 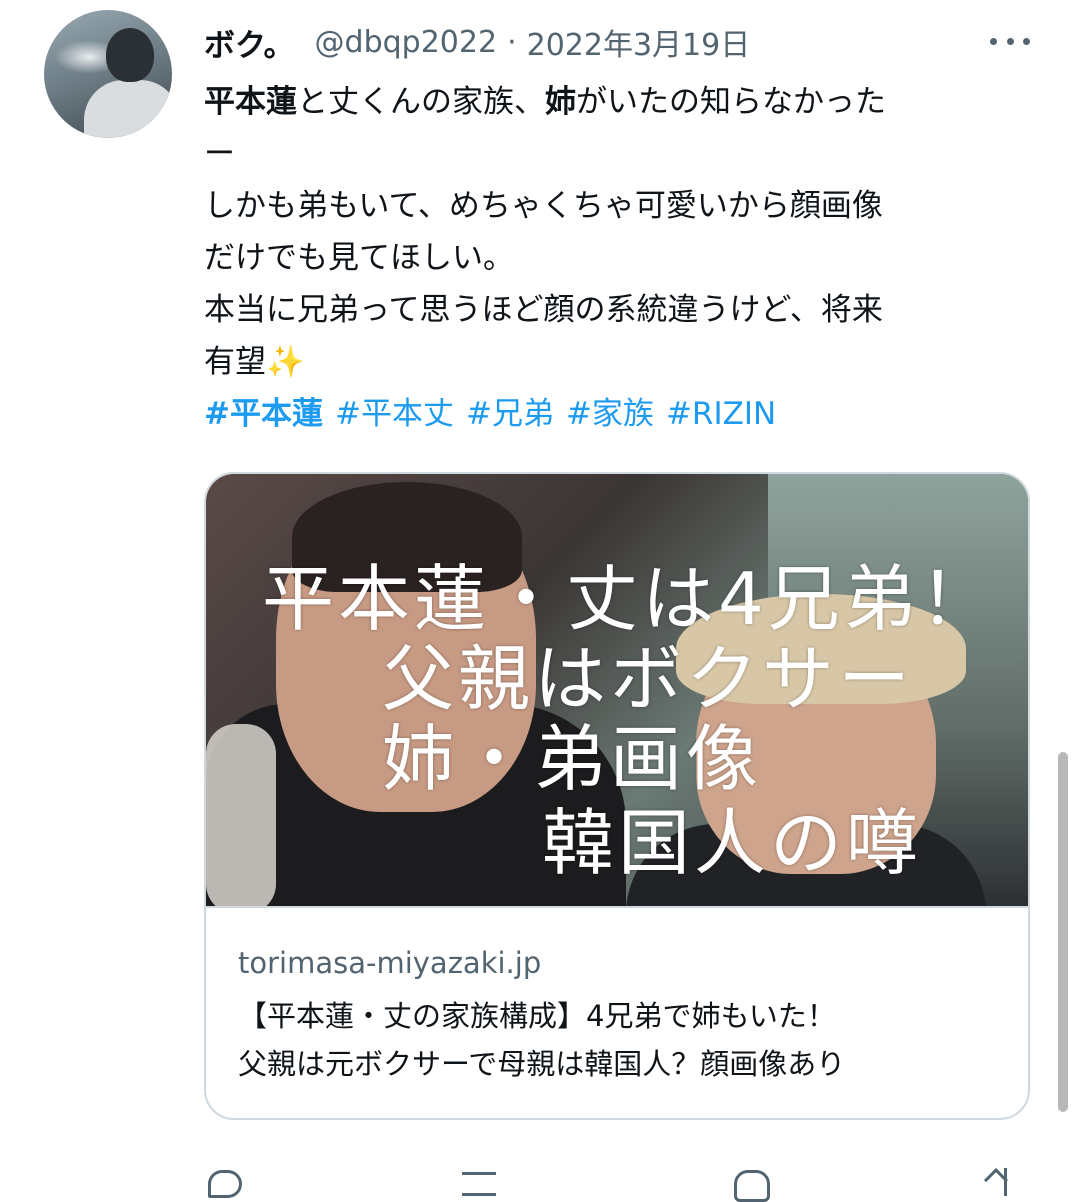 What do you see at coordinates (224, 1181) in the screenshot?
I see `reply-icon` at bounding box center [224, 1181].